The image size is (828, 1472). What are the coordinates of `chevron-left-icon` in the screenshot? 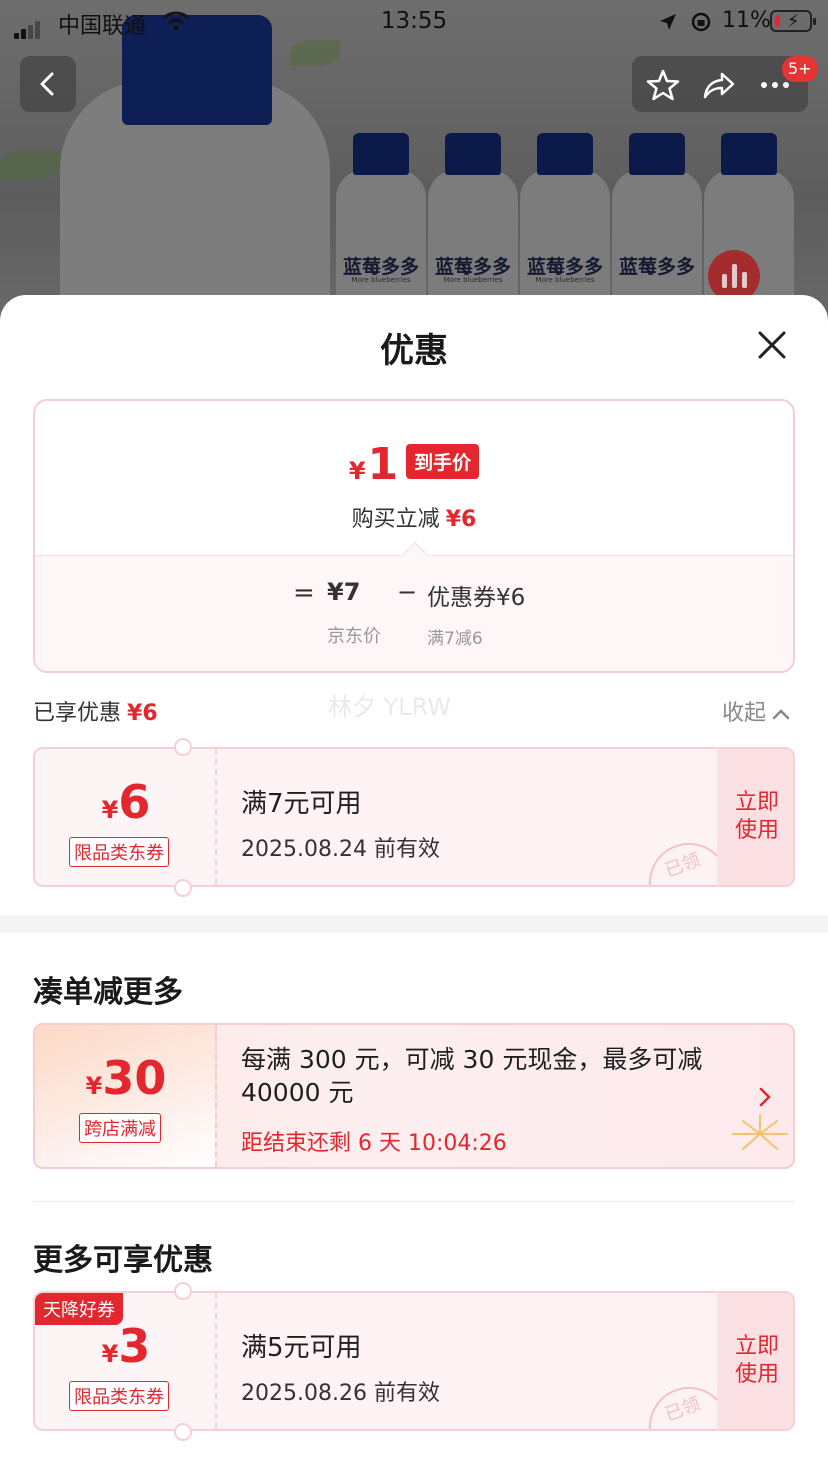 It's located at (47, 84).